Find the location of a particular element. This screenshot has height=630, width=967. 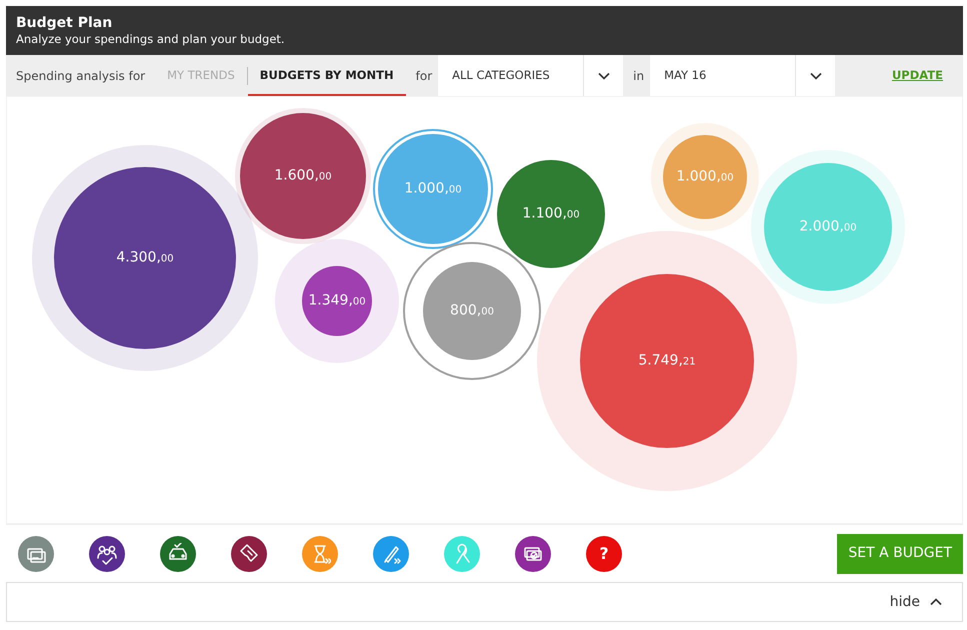

bubble is located at coordinates (303, 176).